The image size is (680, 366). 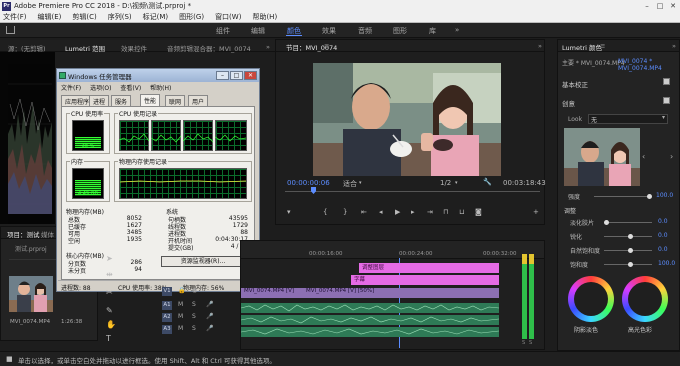 What do you see at coordinates (673, 6) in the screenshot?
I see `close-button: ✕` at bounding box center [673, 6].